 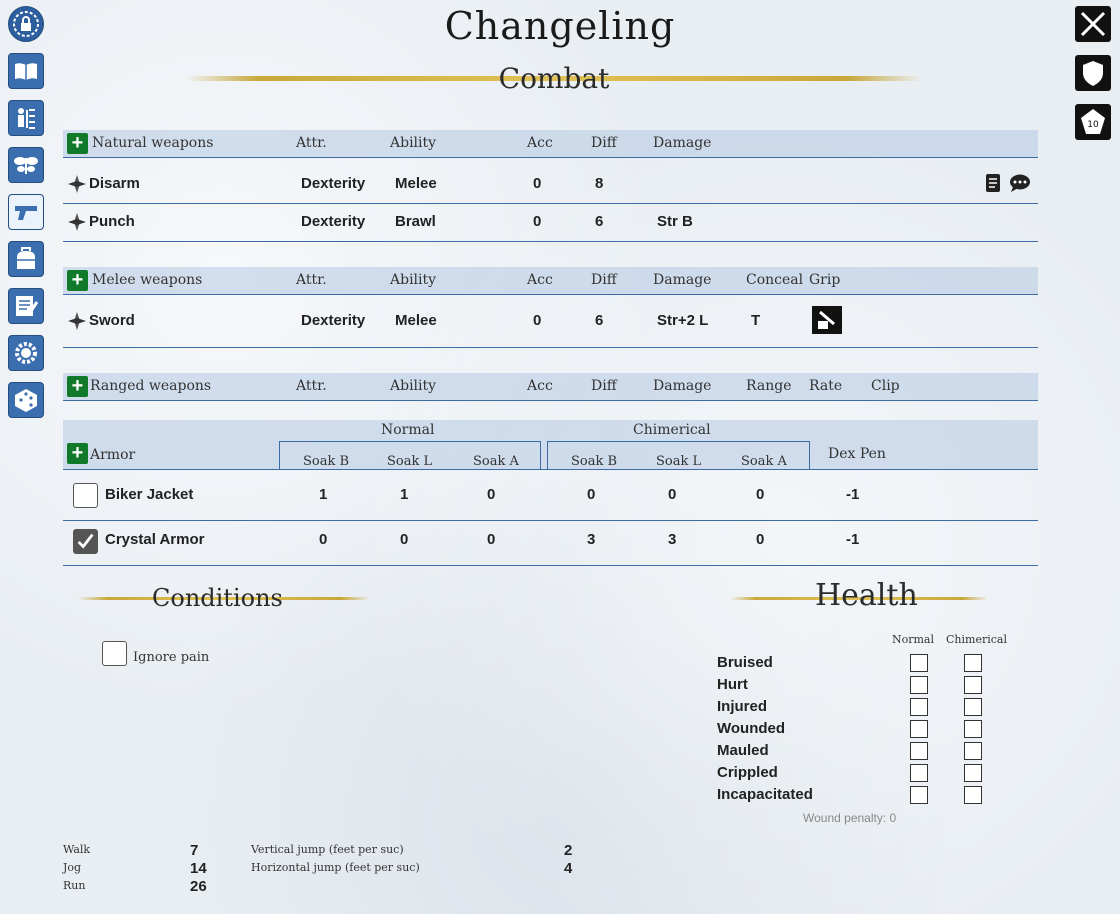 I want to click on table-row: Sword Dexterity Melee 0 6 Str+2 L T, so click(x=550, y=322).